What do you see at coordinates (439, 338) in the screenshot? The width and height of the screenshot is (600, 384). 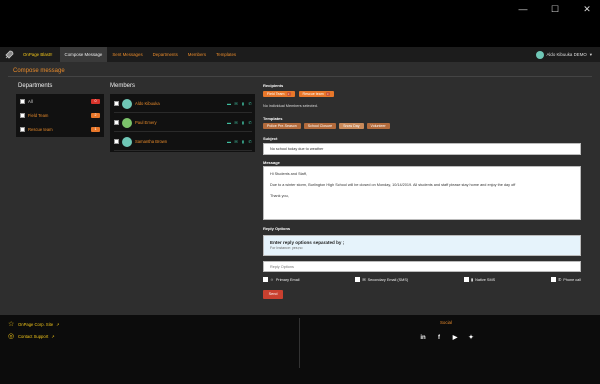 I see `facebook-icon: f` at bounding box center [439, 338].